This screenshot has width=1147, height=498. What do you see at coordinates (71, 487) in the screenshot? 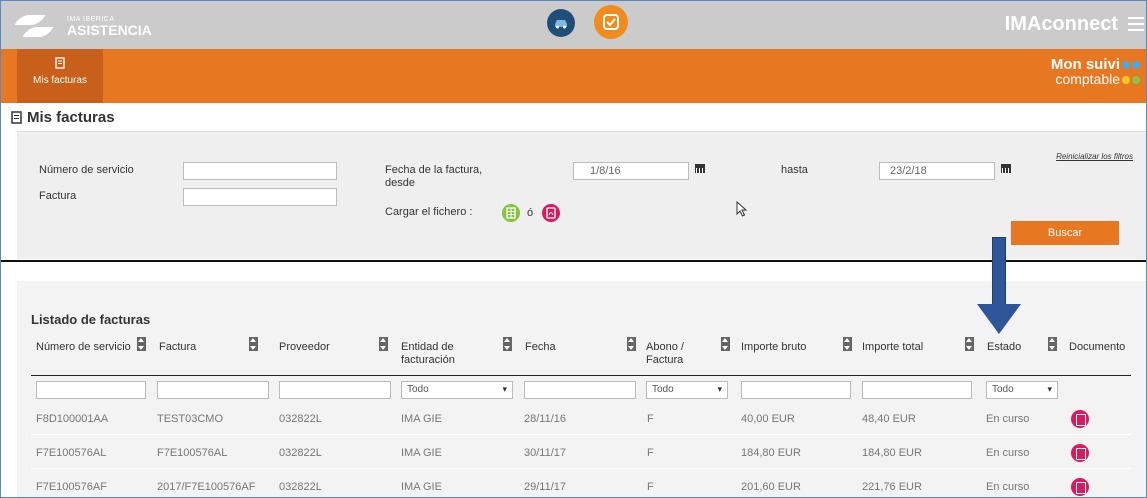
I see `cell-servicio: F7E100576AF` at bounding box center [71, 487].